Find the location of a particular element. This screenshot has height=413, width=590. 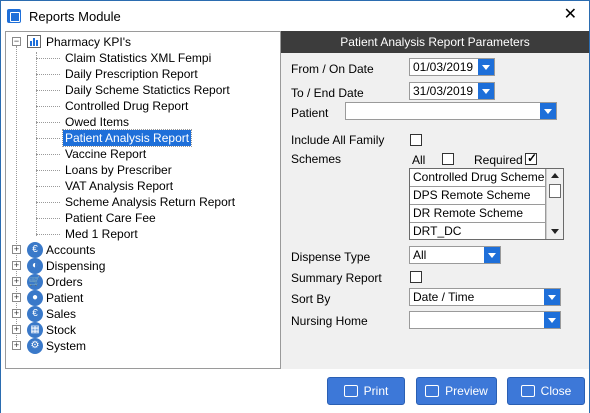

scroll-up-icon is located at coordinates (555, 176).